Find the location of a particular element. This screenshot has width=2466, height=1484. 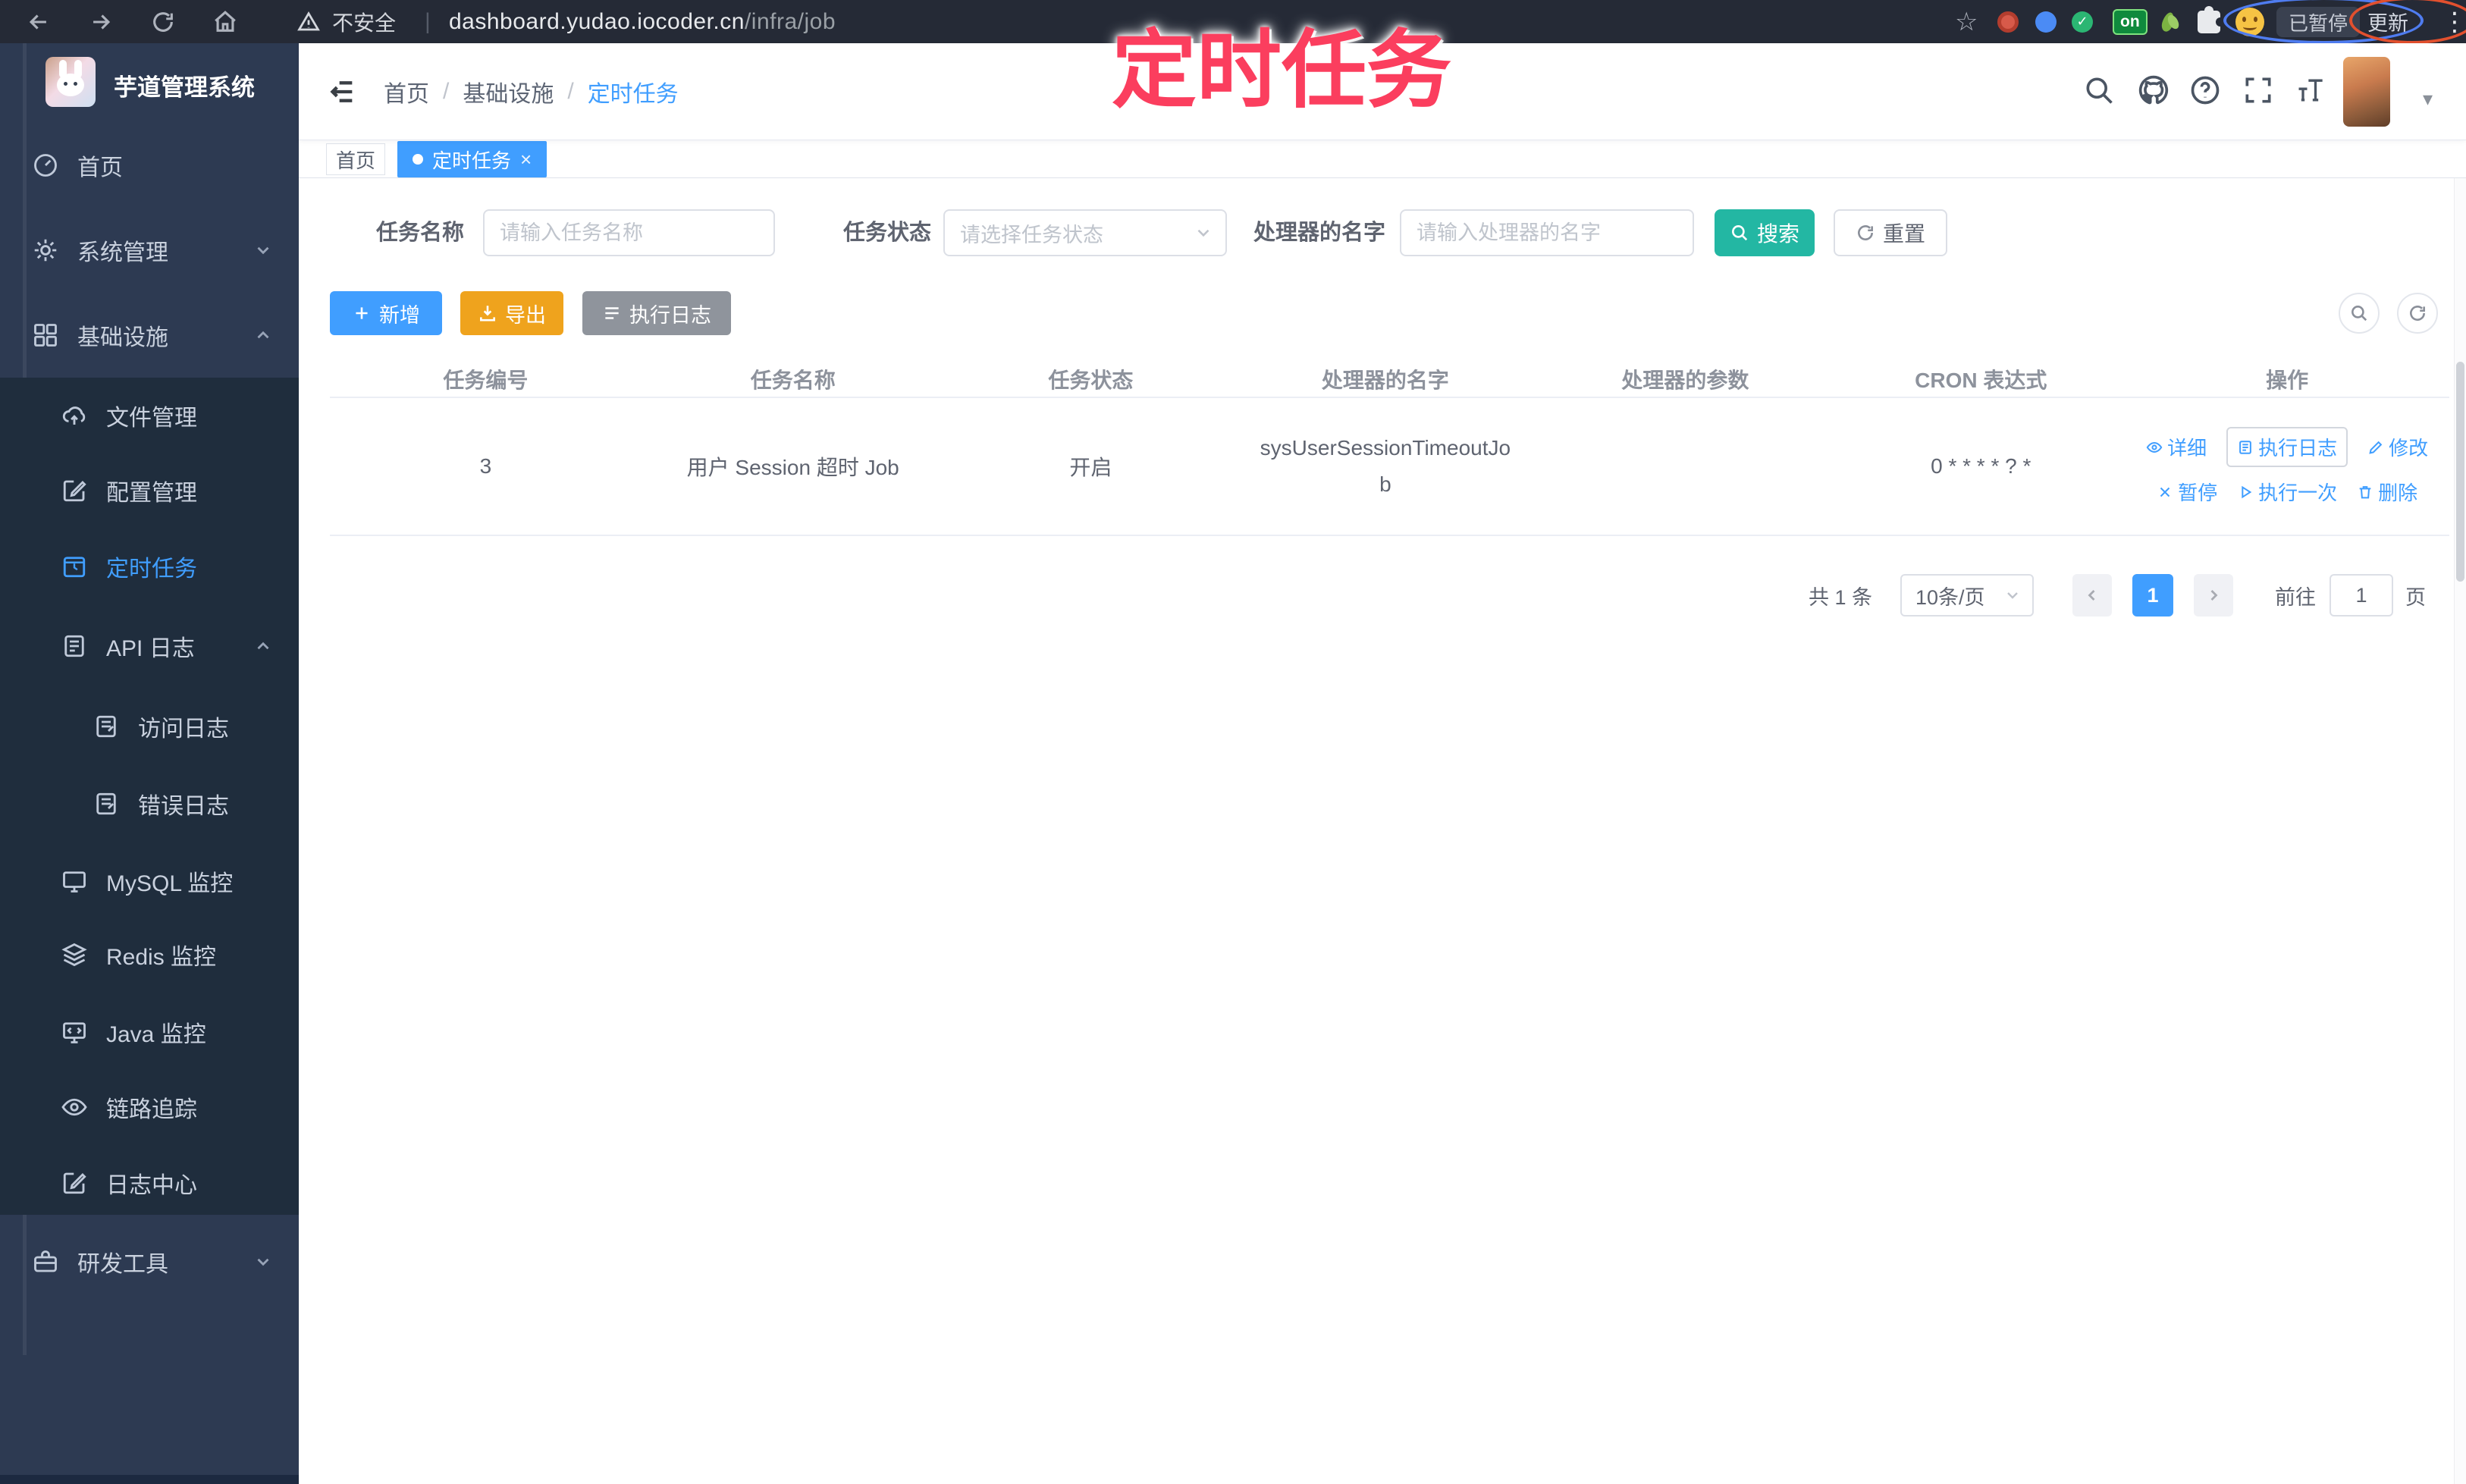

sidebar-item-error-log: 错误日志 is located at coordinates (149, 804).